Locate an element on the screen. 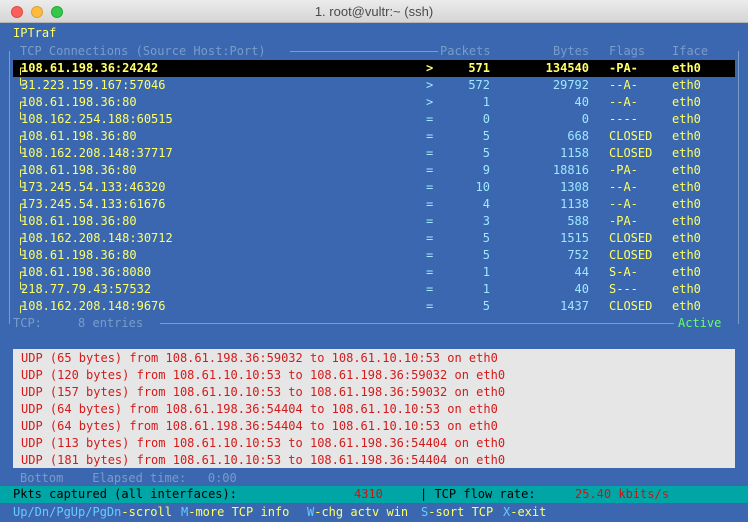 Image resolution: width=748 pixels, height=522 pixels. row-bytes: 0 is located at coordinates (585, 119).